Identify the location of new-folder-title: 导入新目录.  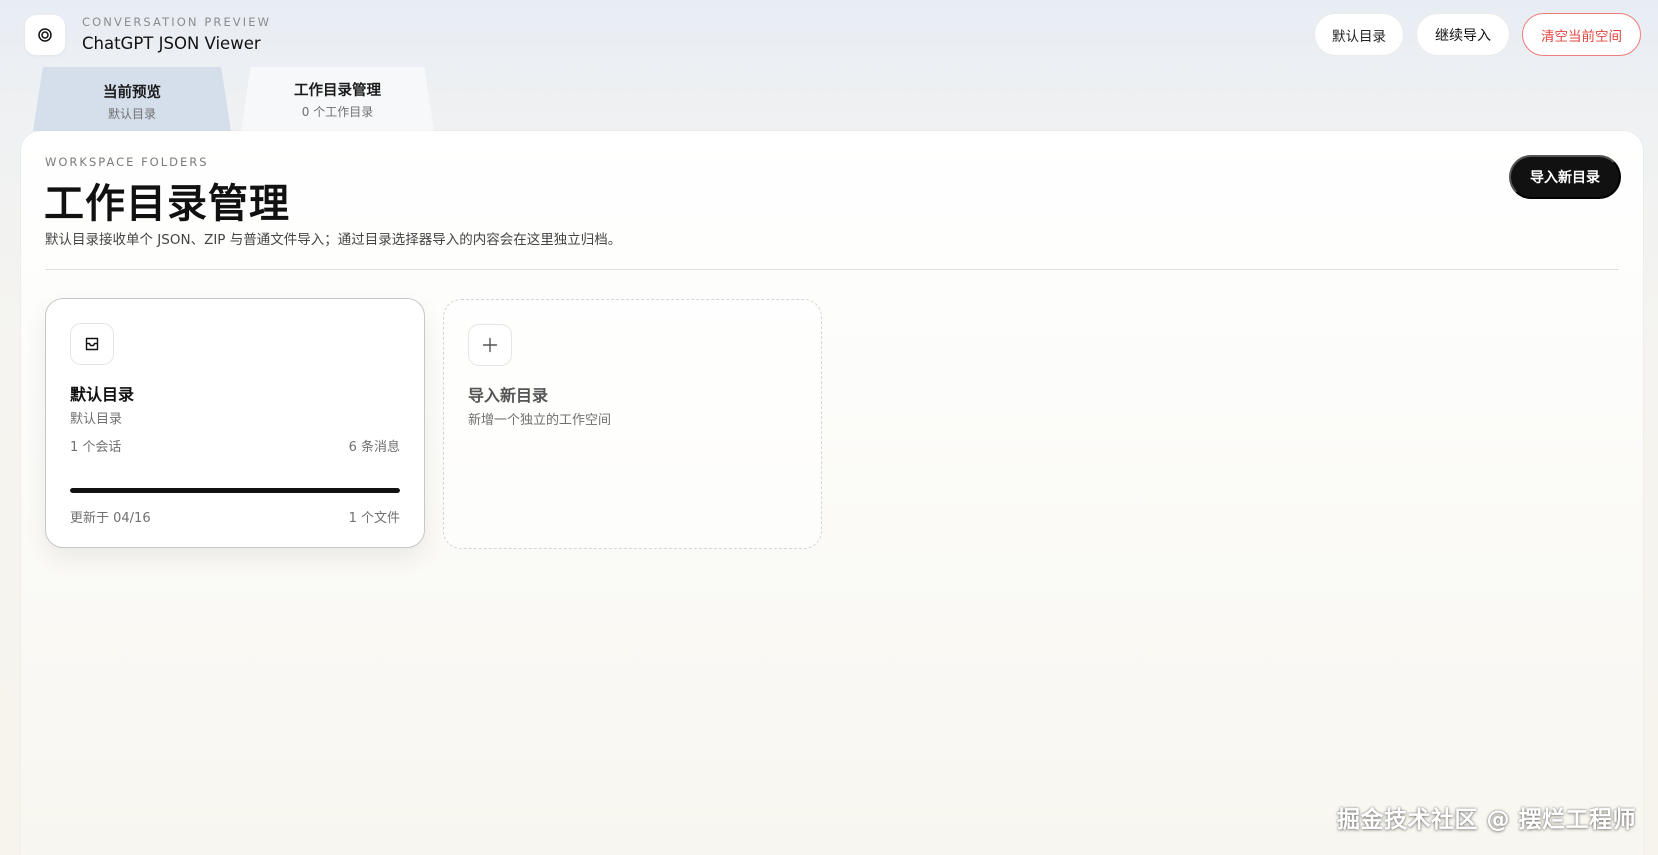
(508, 395).